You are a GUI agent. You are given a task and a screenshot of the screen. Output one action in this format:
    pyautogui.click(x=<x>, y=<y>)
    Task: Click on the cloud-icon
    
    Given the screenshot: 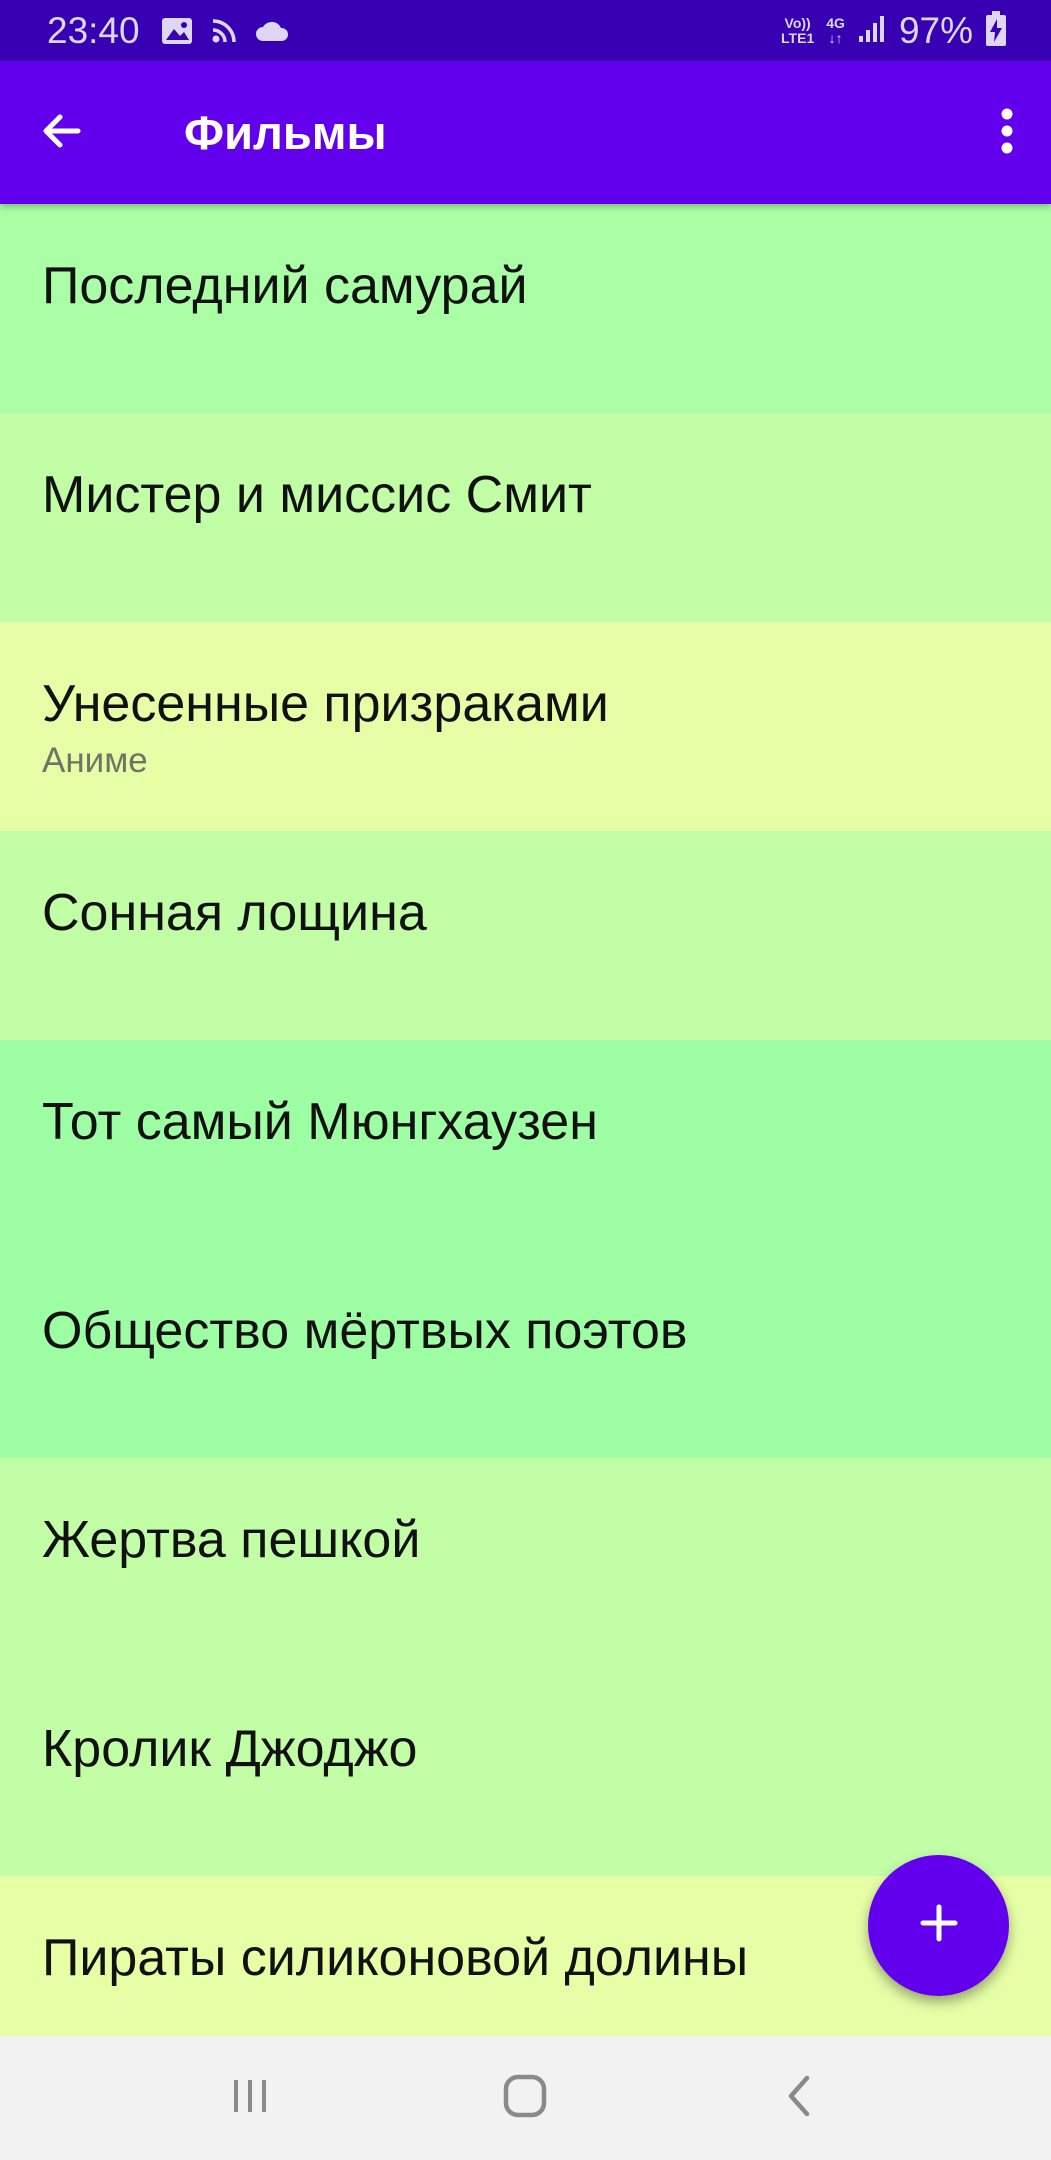 What is the action you would take?
    pyautogui.click(x=272, y=31)
    